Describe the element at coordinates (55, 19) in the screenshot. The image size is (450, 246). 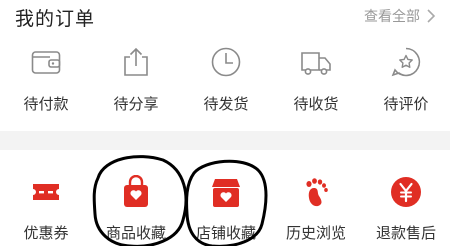
I see `orders-title: 我的订单` at that location.